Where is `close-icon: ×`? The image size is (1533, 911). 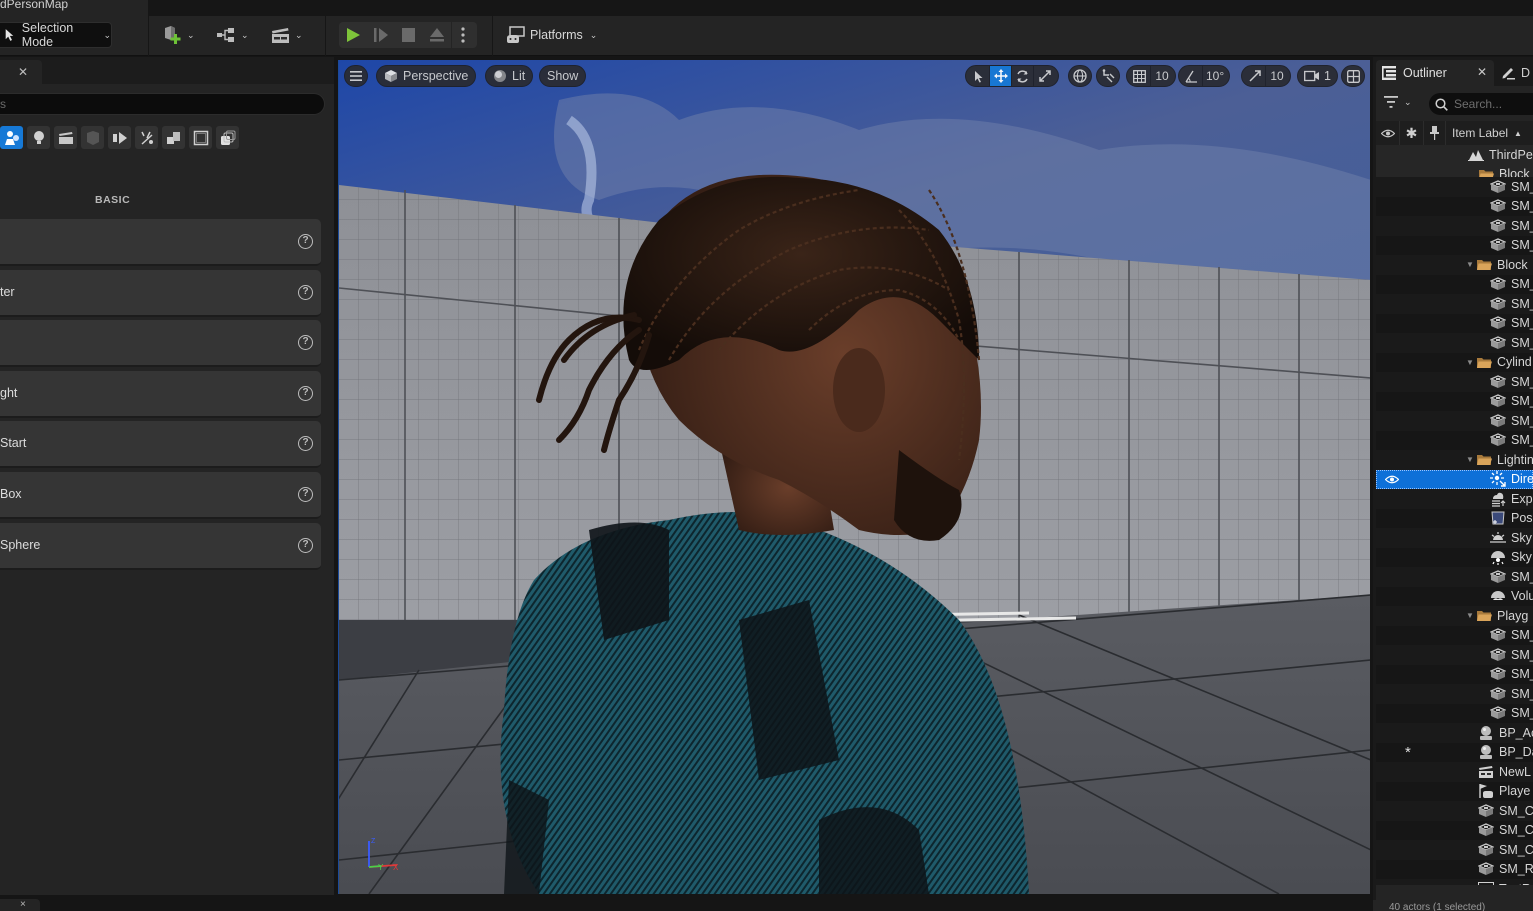 close-icon: × is located at coordinates (23, 904).